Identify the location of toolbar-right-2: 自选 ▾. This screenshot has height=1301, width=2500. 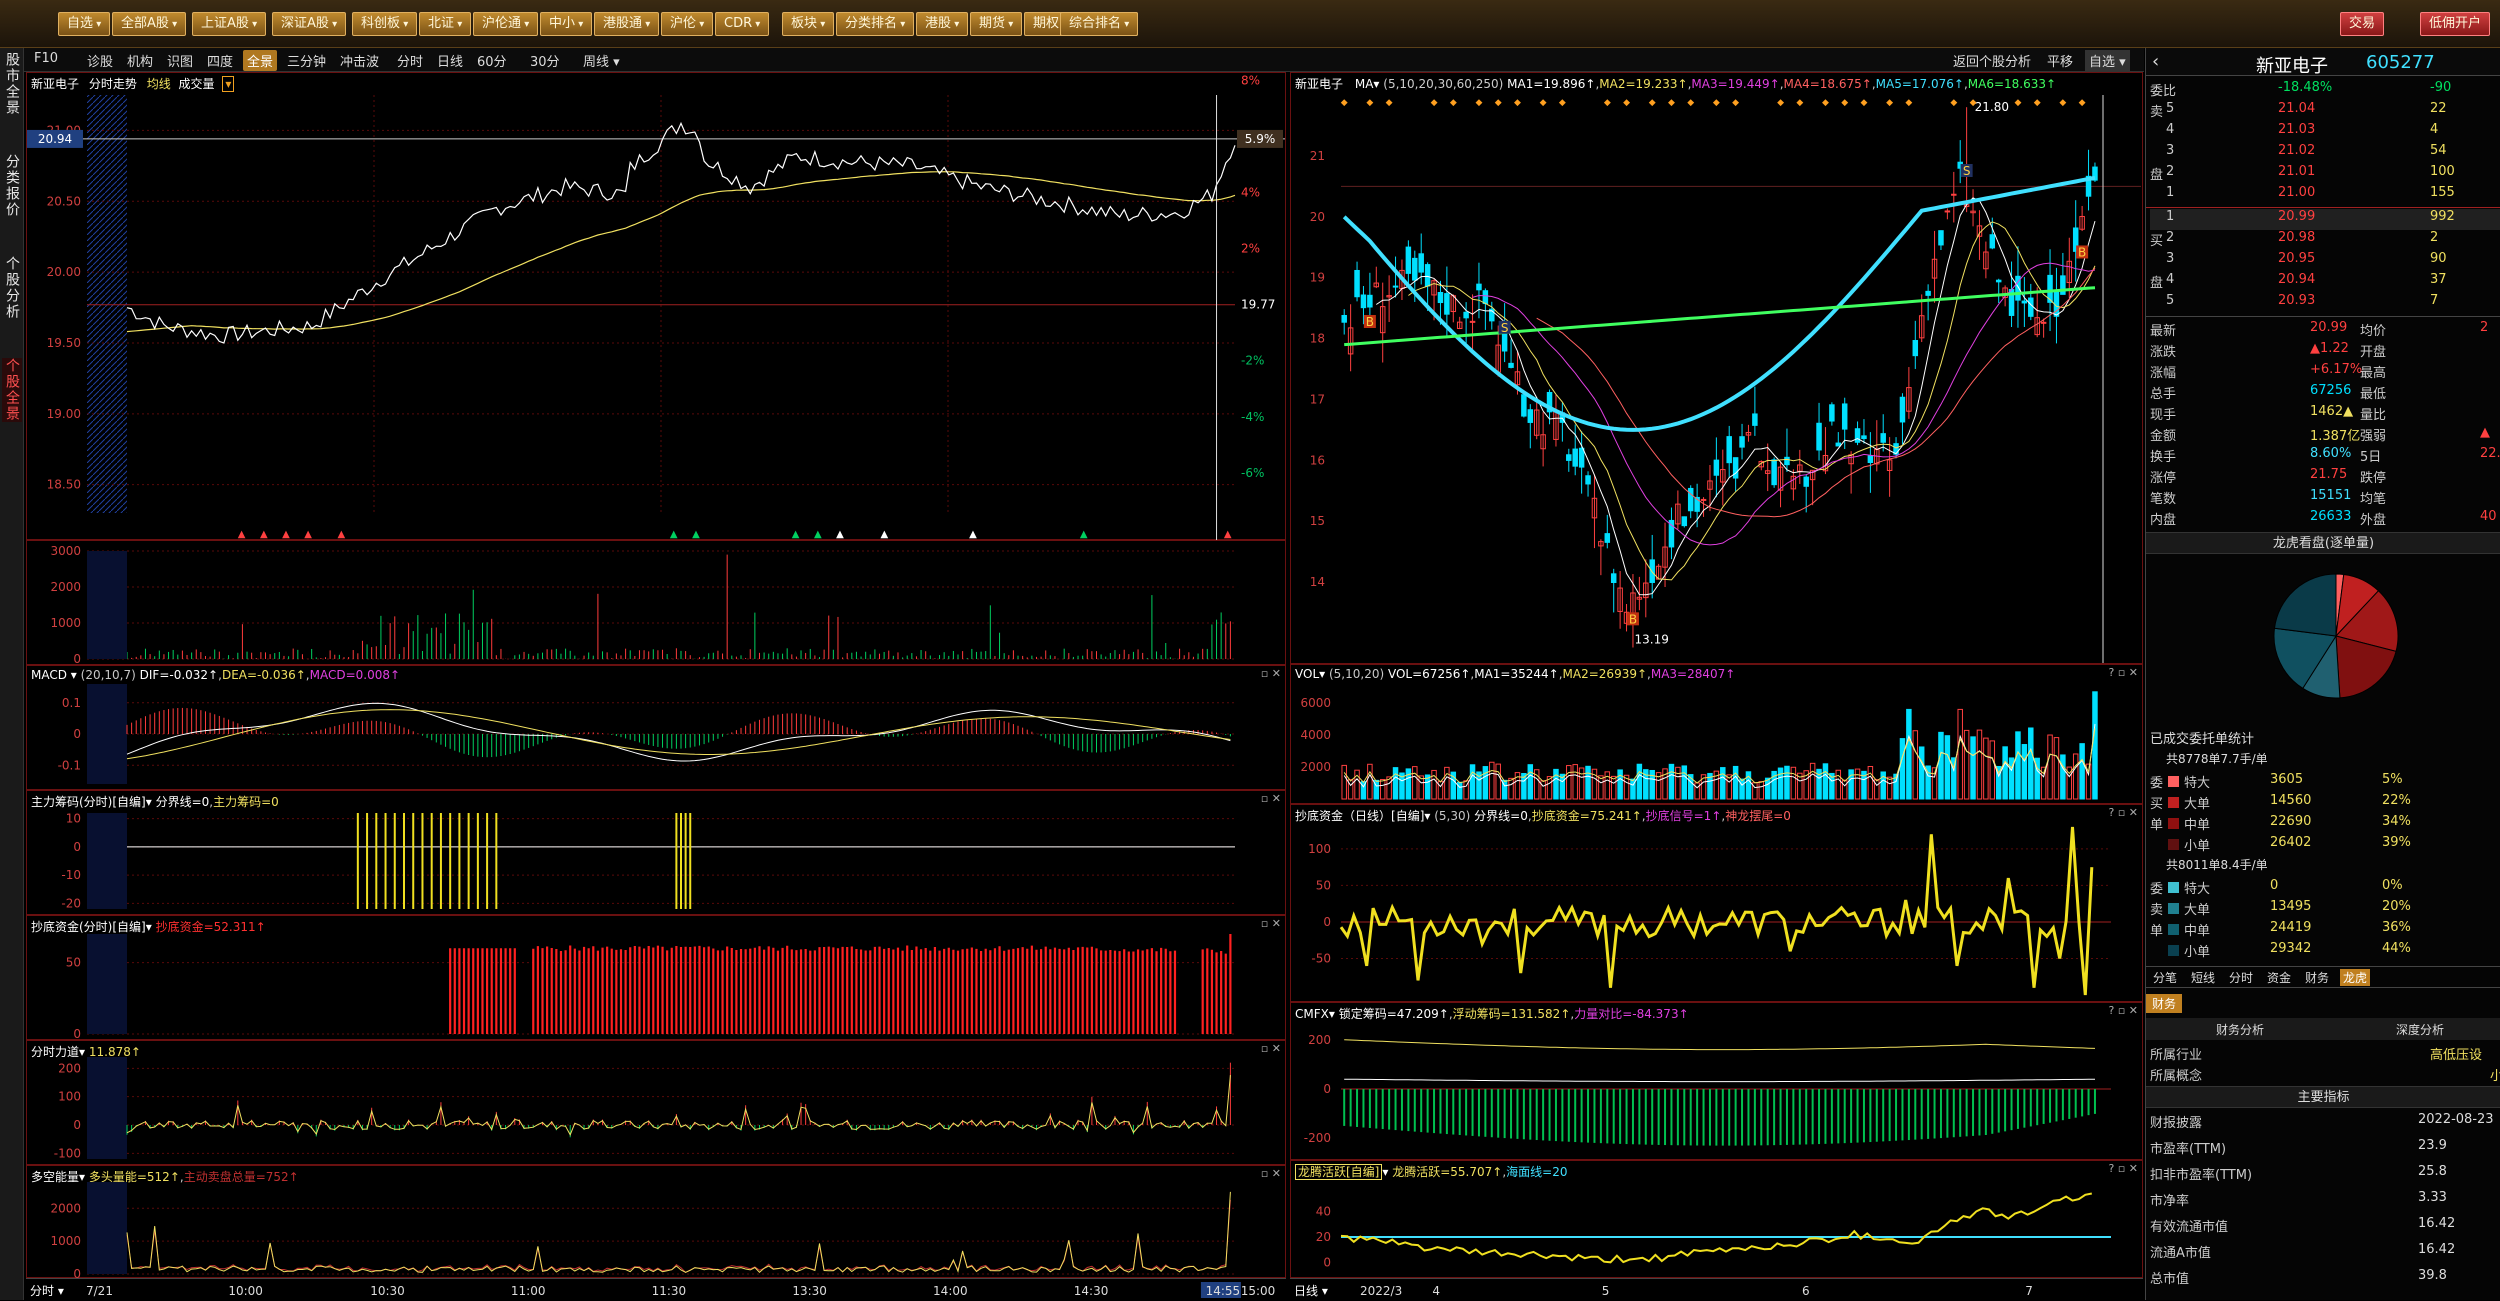
(2107, 60).